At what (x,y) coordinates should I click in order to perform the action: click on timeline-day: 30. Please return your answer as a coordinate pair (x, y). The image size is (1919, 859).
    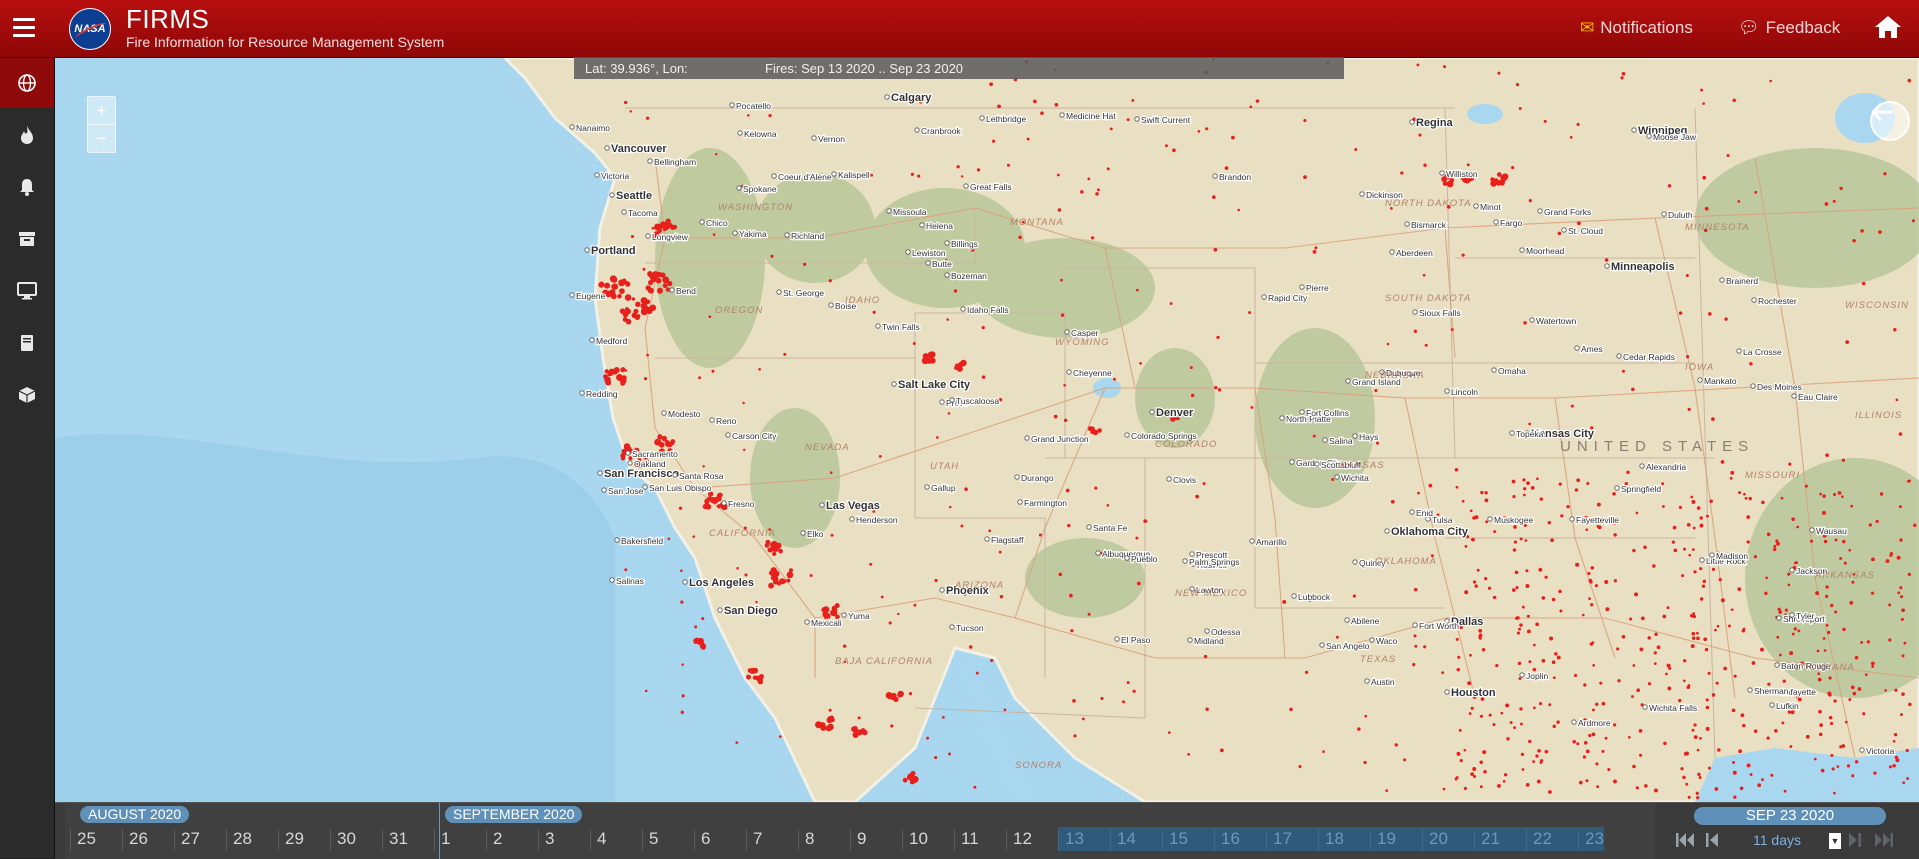
    Looking at the image, I should click on (356, 840).